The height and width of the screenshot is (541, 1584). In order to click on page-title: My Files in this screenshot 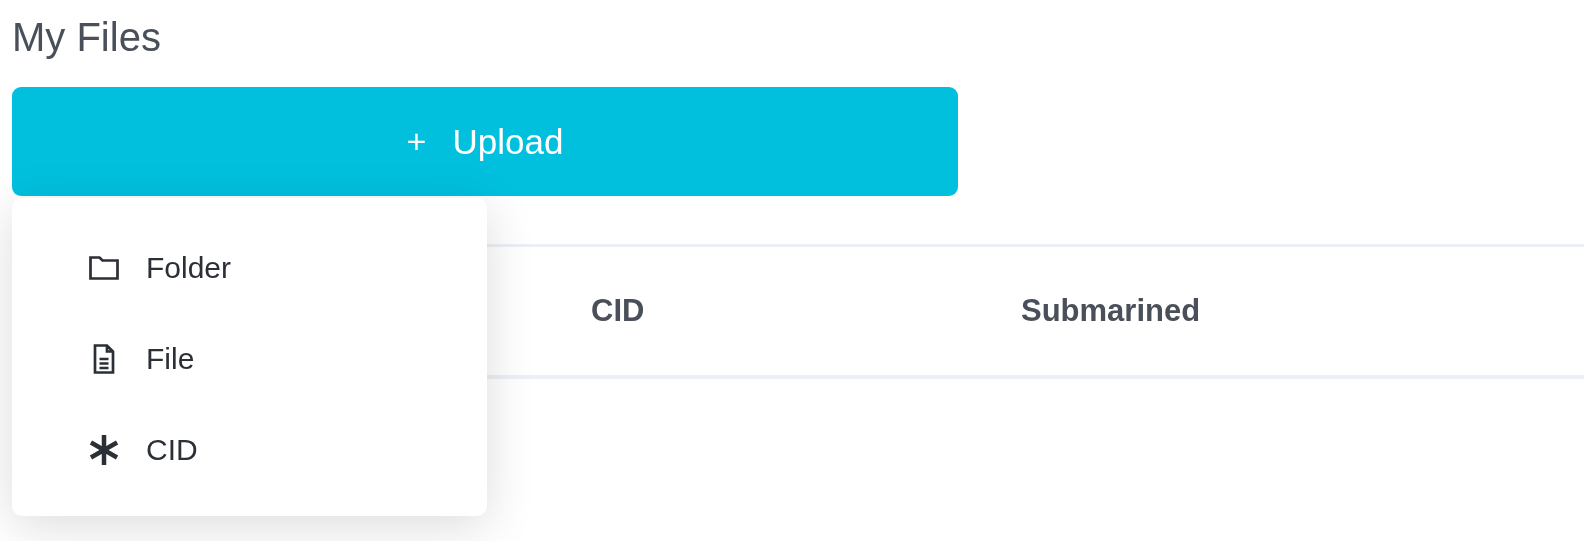, I will do `click(87, 37)`.